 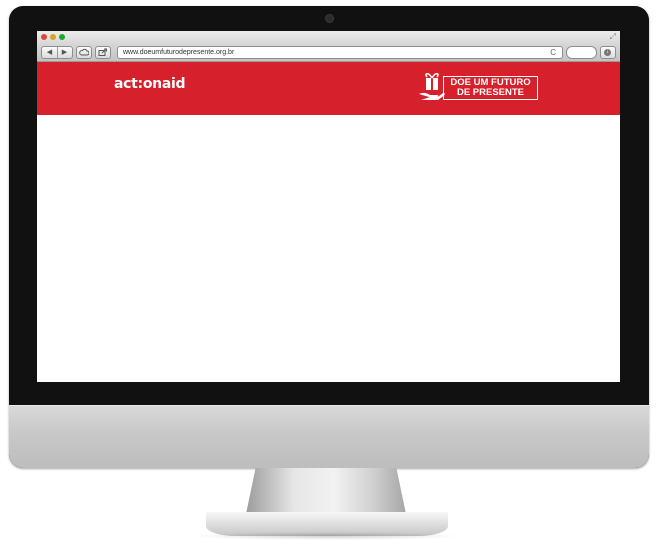 What do you see at coordinates (329, 18) in the screenshot?
I see `camera-icon` at bounding box center [329, 18].